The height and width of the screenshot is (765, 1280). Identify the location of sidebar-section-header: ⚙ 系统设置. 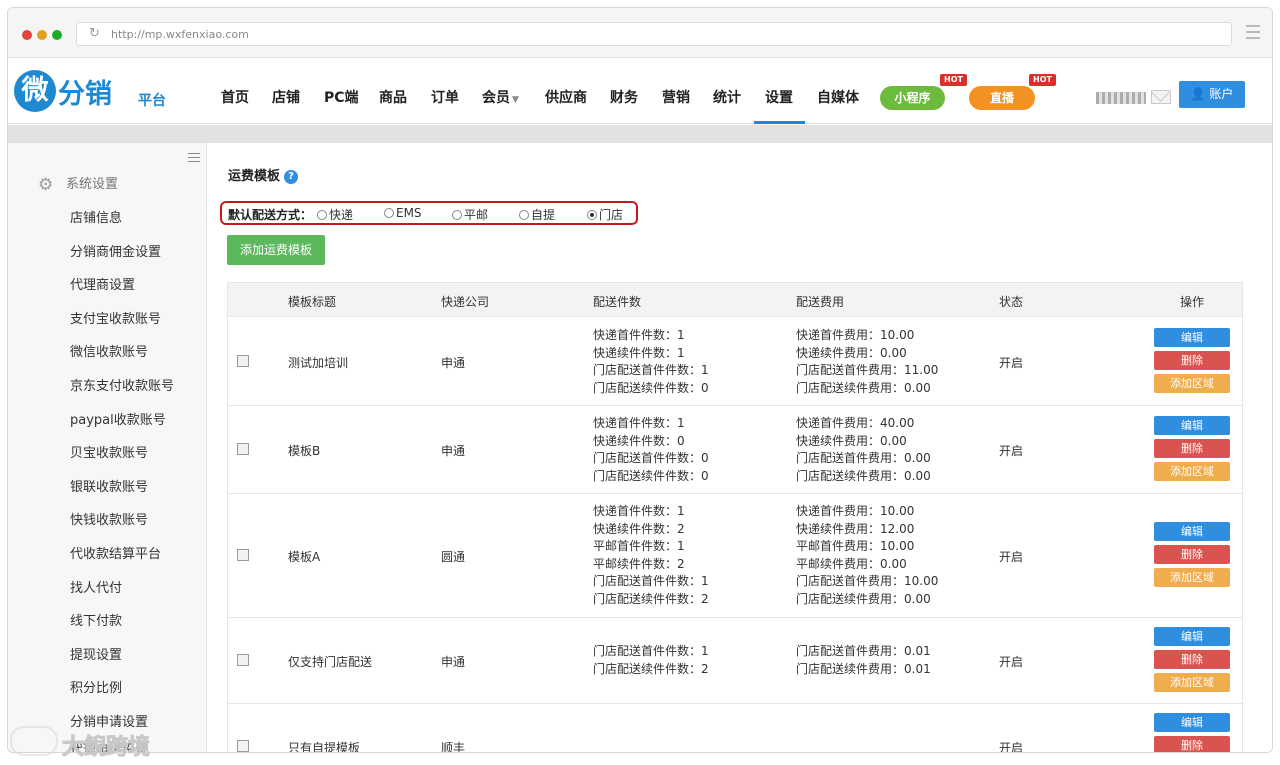
(78, 183).